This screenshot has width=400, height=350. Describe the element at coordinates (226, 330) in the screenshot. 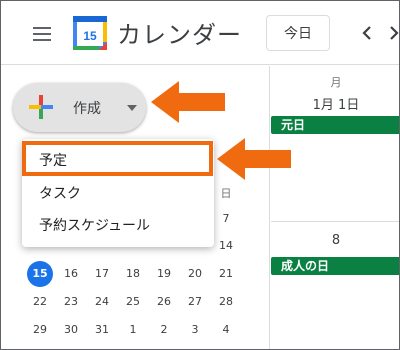

I see `mini-calendar-day: 4` at that location.